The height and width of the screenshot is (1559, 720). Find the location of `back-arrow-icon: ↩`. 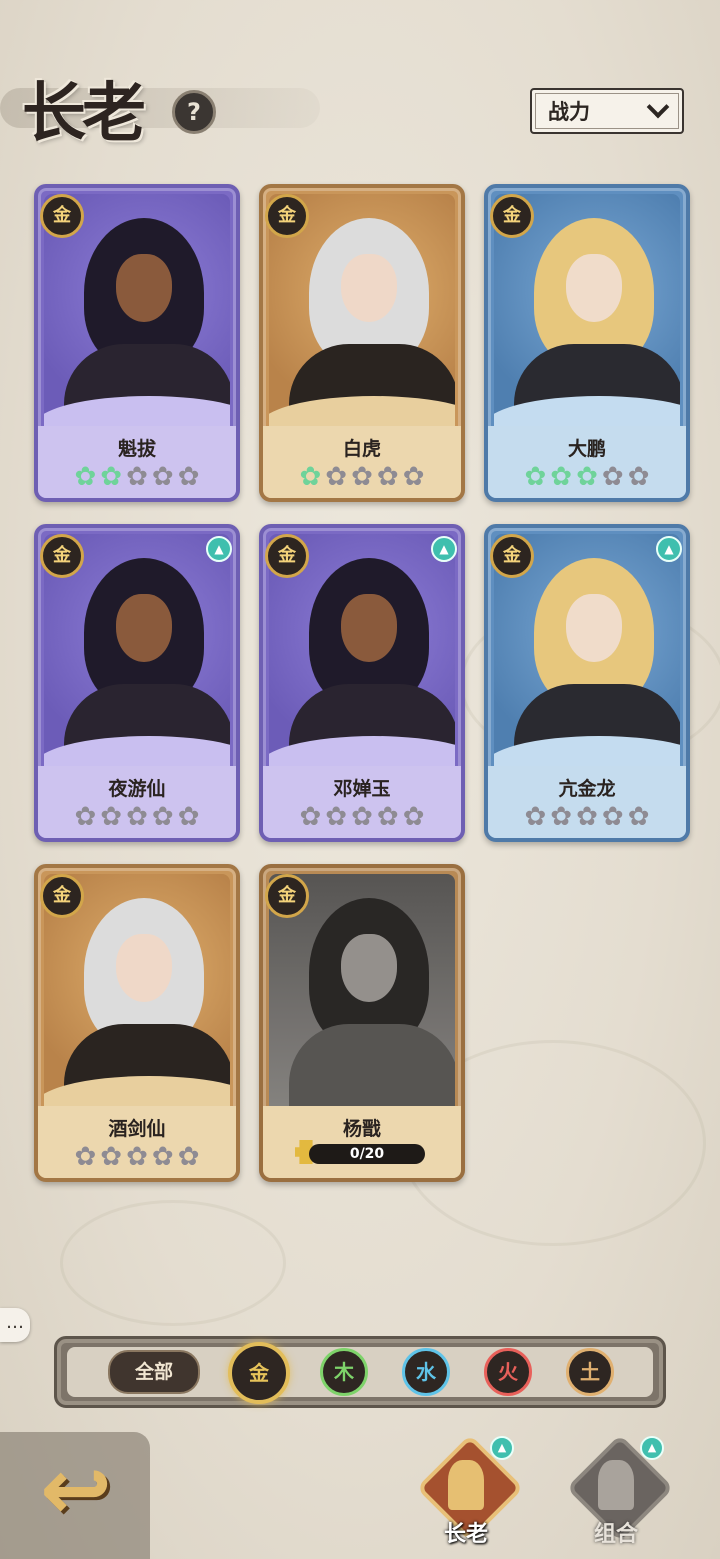

back-arrow-icon: ↩ is located at coordinates (90, 1490).